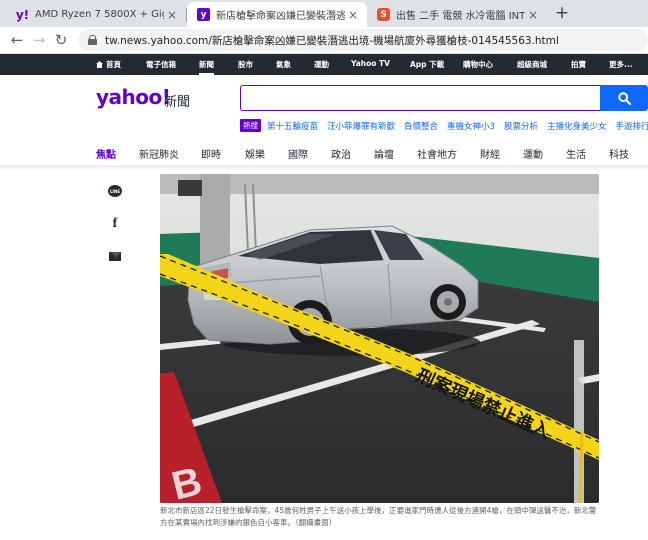 The width and height of the screenshot is (648, 540). I want to click on back-icon: ←, so click(17, 40).